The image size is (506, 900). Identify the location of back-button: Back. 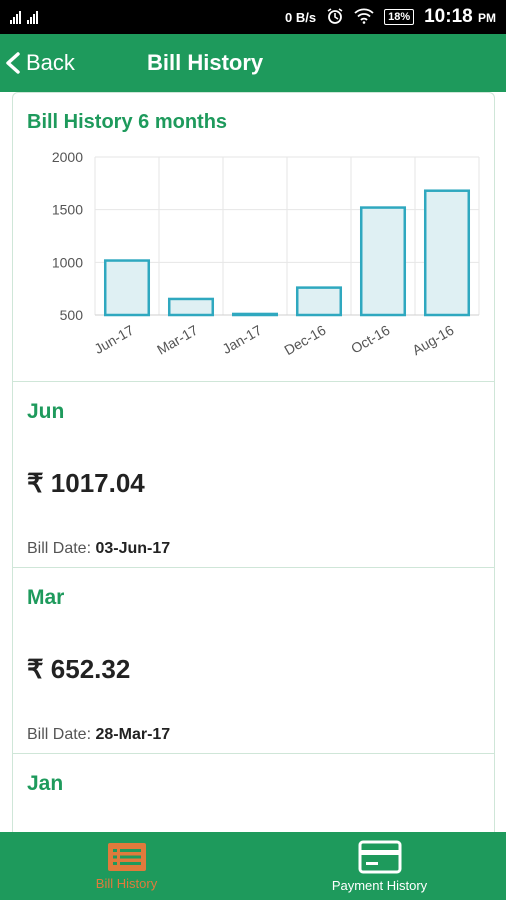
(37, 63).